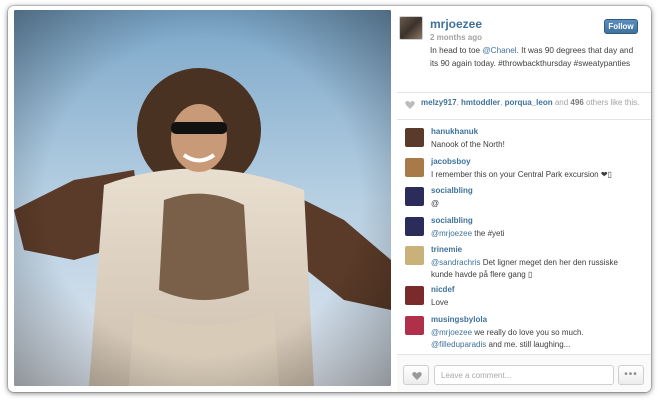 Image resolution: width=659 pixels, height=406 pixels. I want to click on liker-link: melzy917, so click(439, 102).